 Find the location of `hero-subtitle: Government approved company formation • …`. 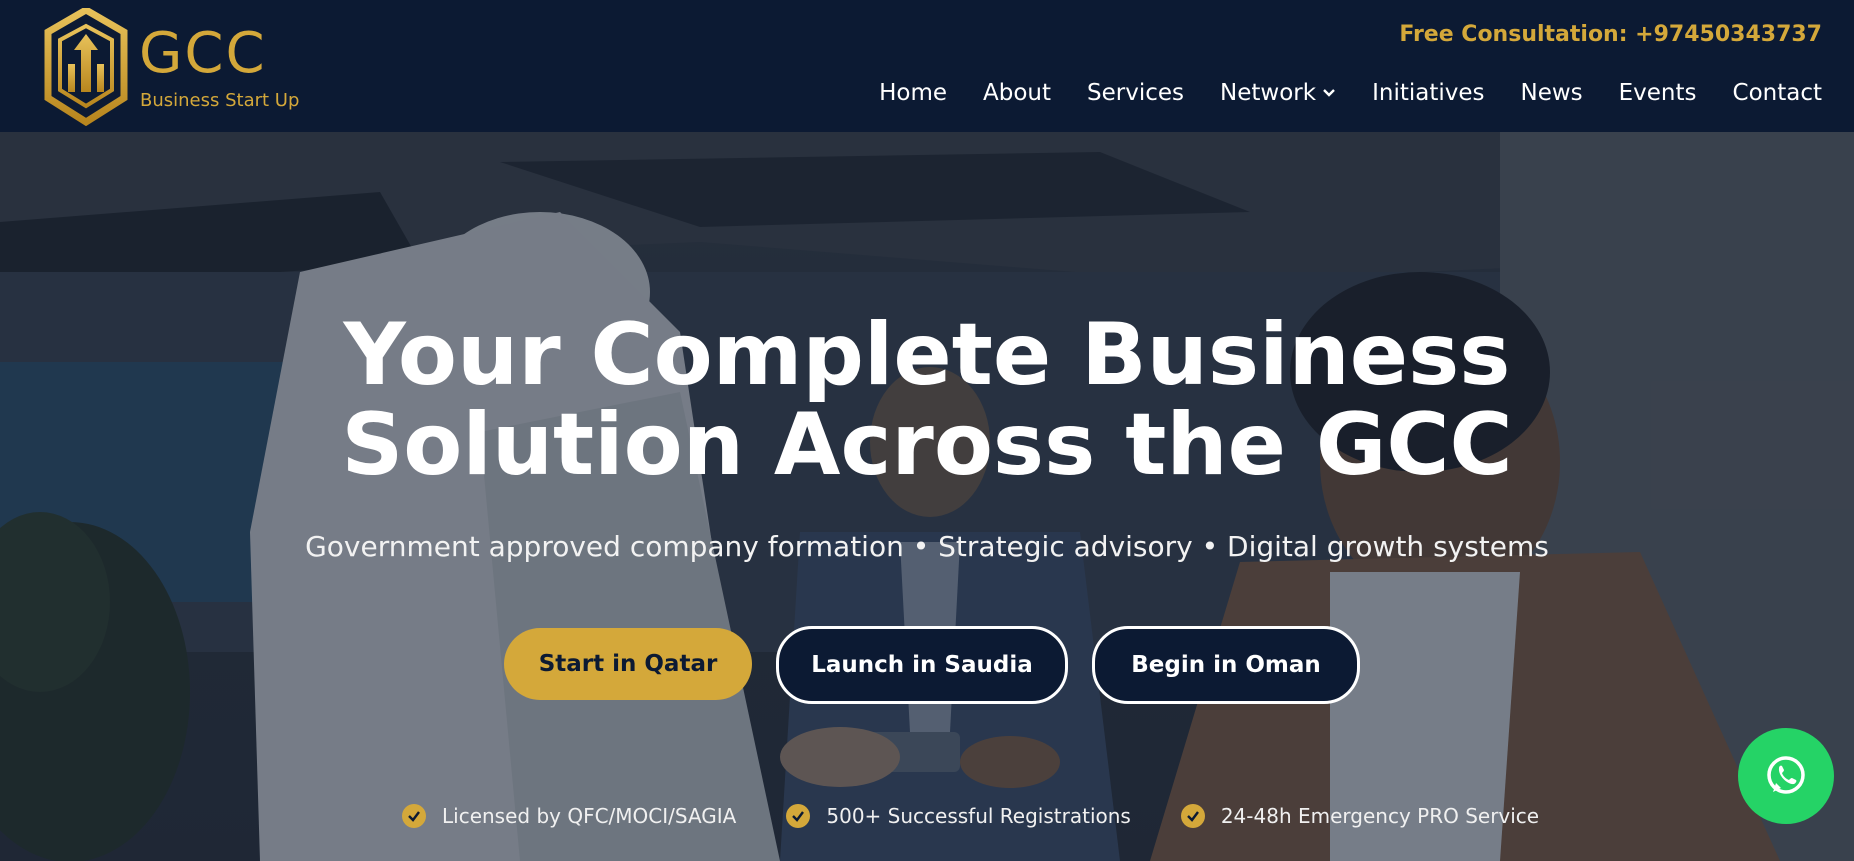

hero-subtitle: Government approved company formation • … is located at coordinates (927, 546).